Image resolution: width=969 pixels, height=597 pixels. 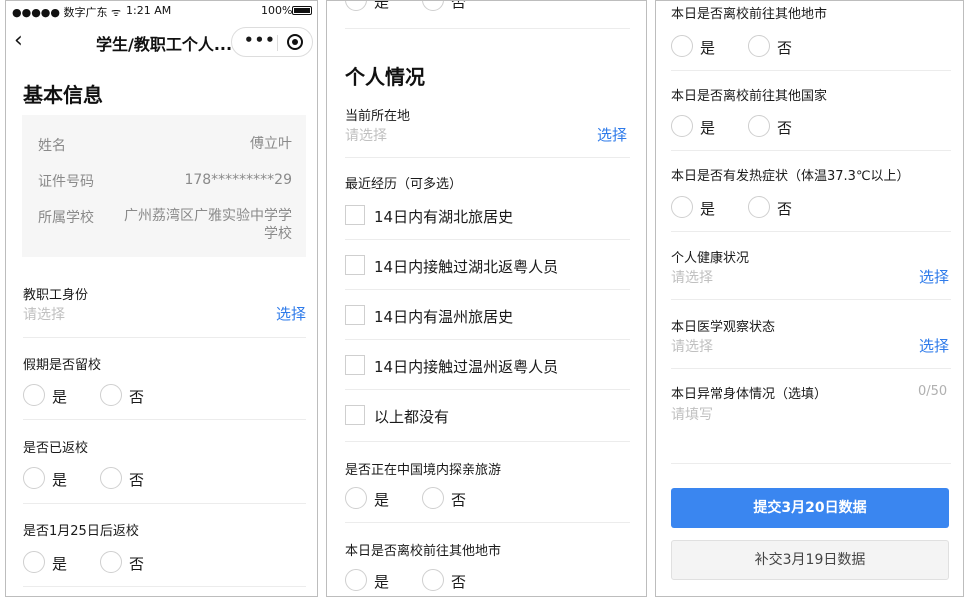 What do you see at coordinates (18, 41) in the screenshot?
I see `back-chevron-icon: ‹` at bounding box center [18, 41].